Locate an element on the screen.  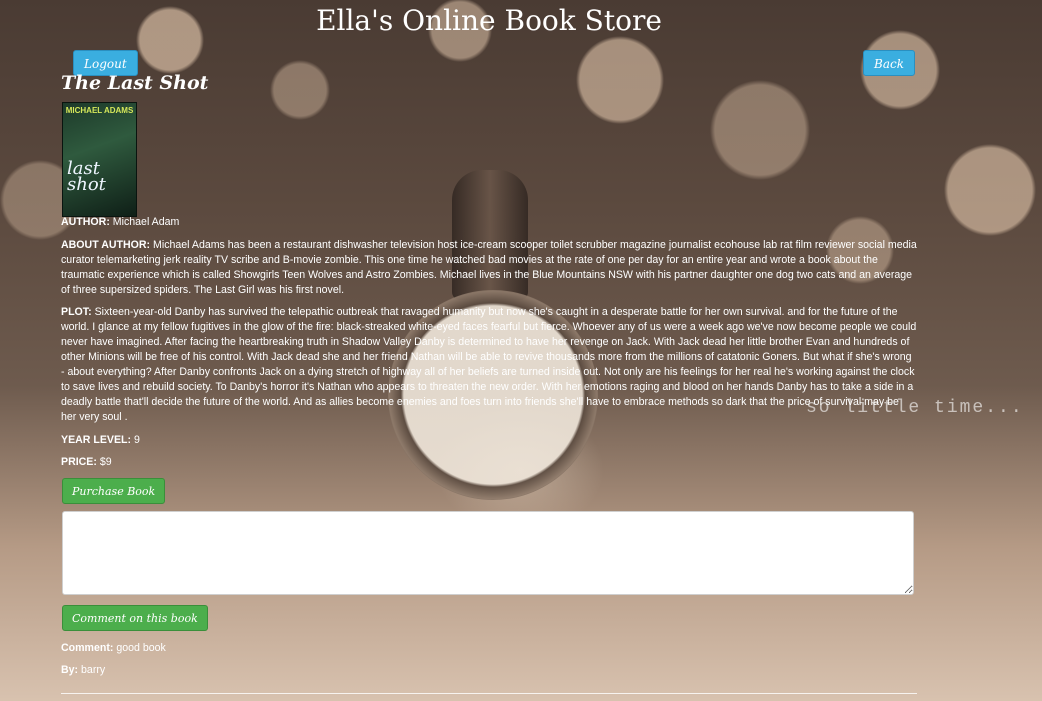
author-value: Michael Adam is located at coordinates (146, 222).